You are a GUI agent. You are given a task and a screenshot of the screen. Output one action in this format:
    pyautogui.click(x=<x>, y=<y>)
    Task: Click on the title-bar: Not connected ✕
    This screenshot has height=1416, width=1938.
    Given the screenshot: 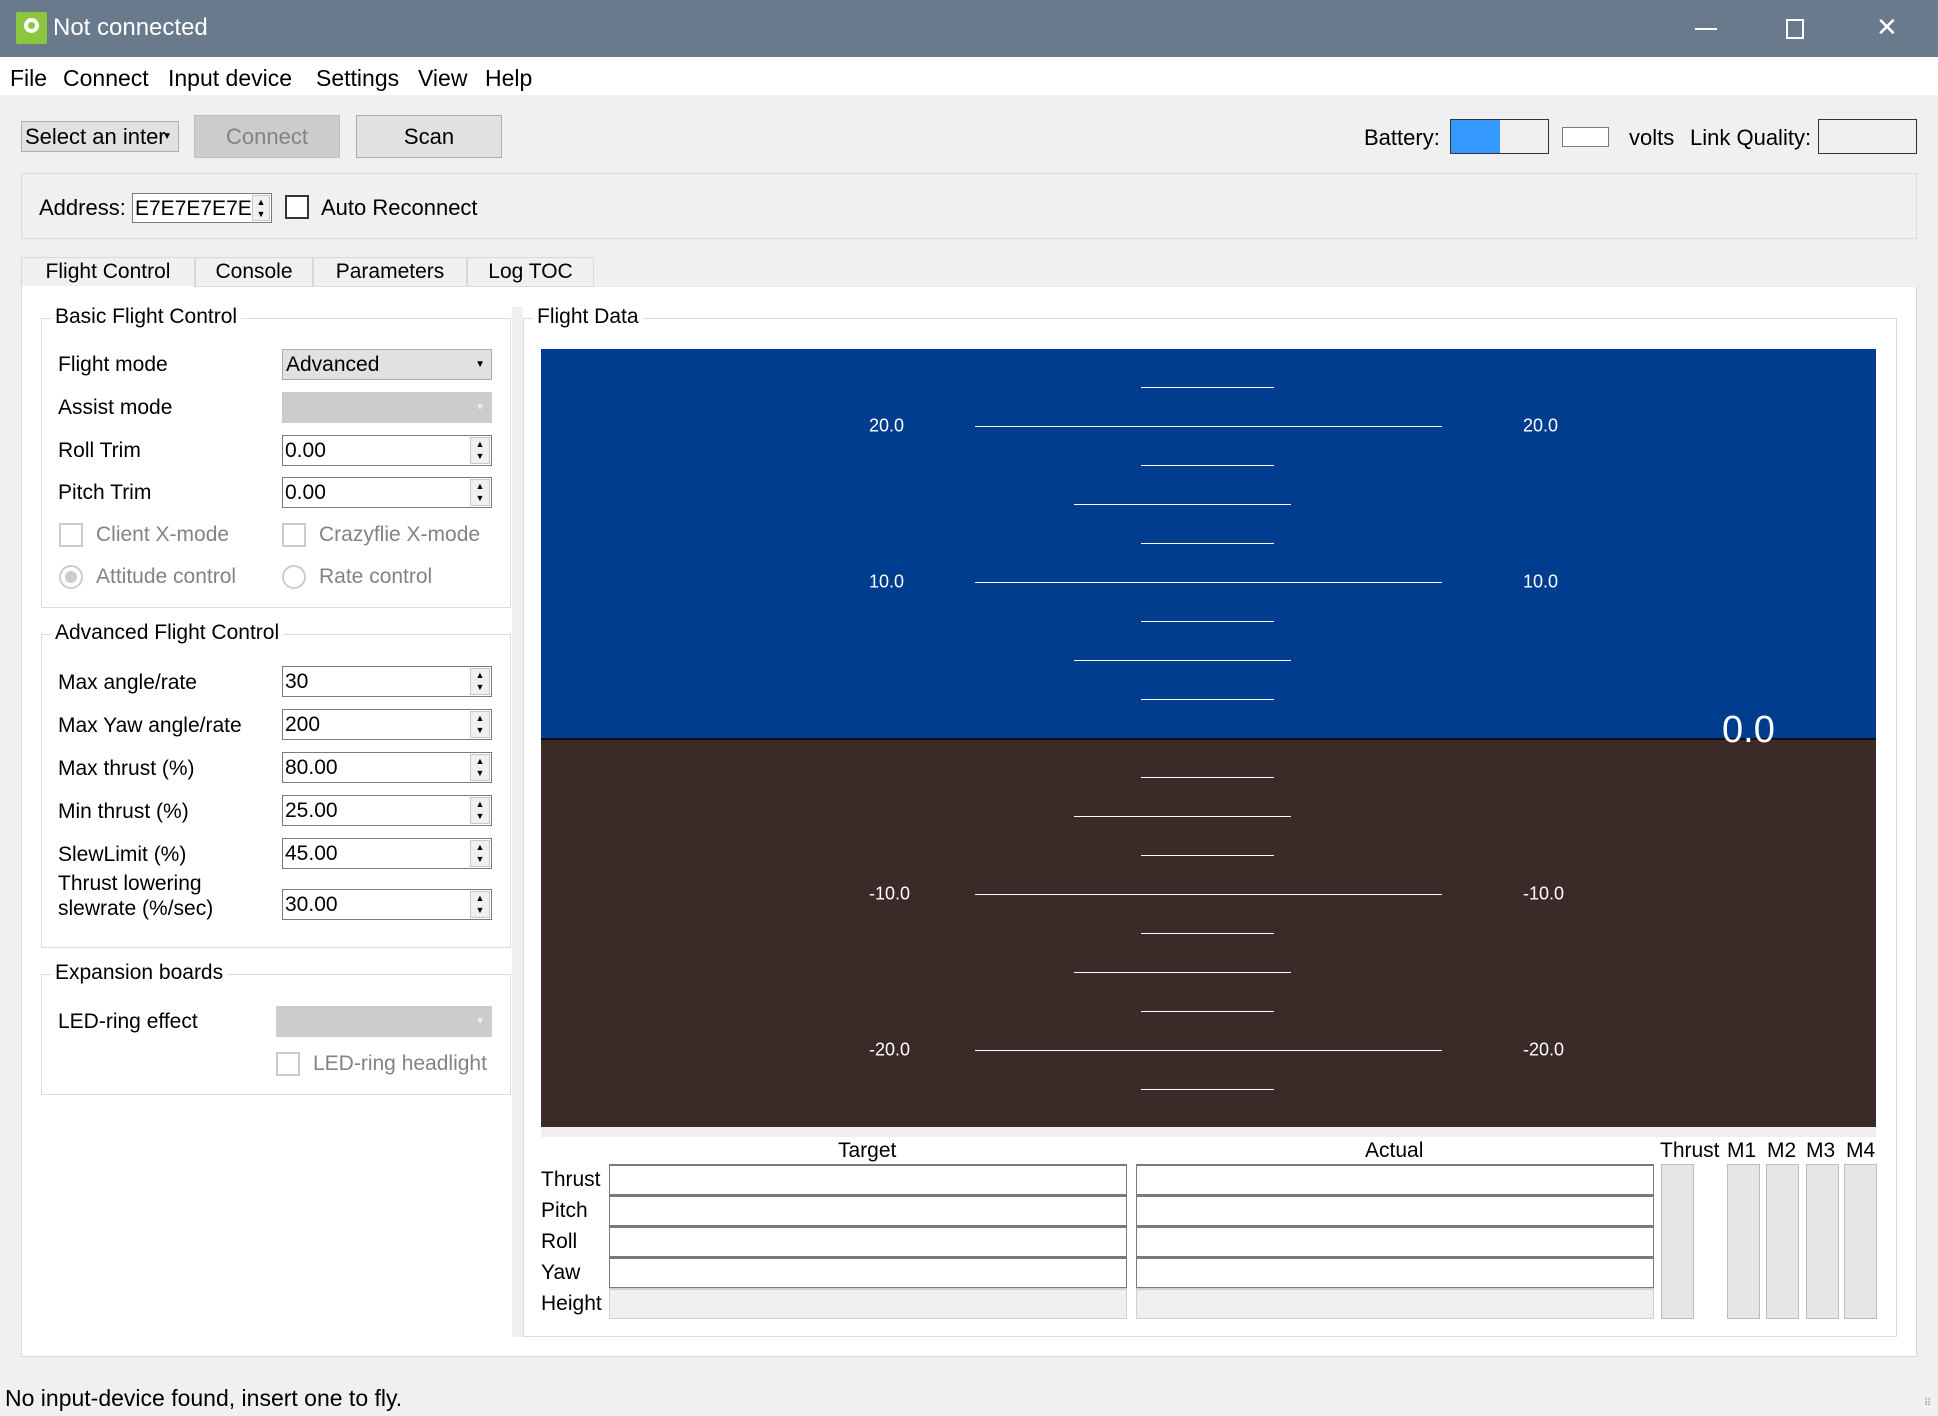 What is the action you would take?
    pyautogui.click(x=969, y=28)
    